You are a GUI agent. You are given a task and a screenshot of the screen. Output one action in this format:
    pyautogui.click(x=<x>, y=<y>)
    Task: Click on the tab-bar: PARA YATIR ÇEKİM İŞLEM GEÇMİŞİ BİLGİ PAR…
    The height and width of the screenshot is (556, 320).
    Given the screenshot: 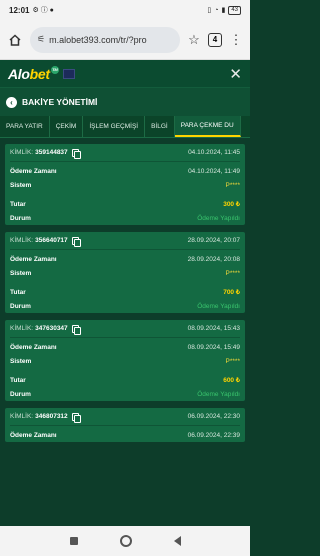 What is the action you would take?
    pyautogui.click(x=125, y=127)
    